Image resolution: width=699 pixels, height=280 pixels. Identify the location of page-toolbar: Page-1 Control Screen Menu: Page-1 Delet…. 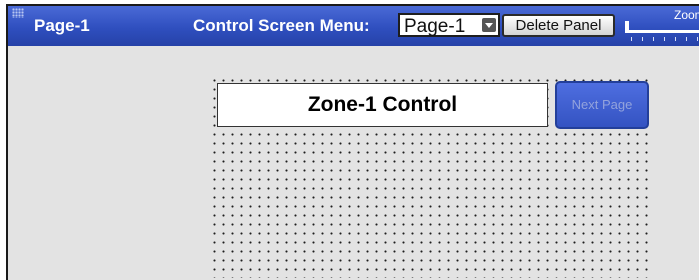
(353, 26).